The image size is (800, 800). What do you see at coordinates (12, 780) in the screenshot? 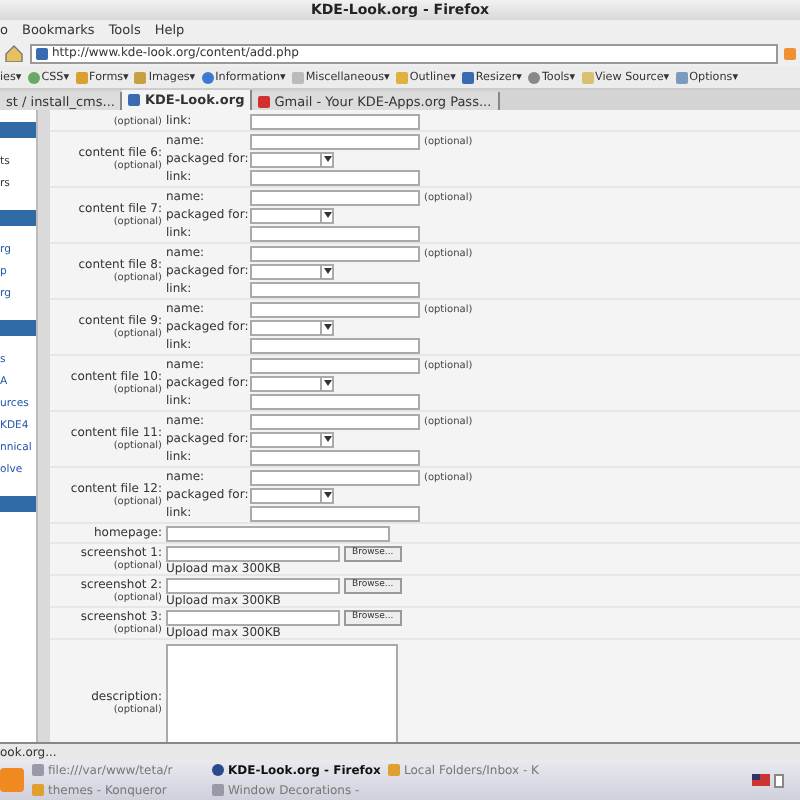
I see `launcher-icon` at bounding box center [12, 780].